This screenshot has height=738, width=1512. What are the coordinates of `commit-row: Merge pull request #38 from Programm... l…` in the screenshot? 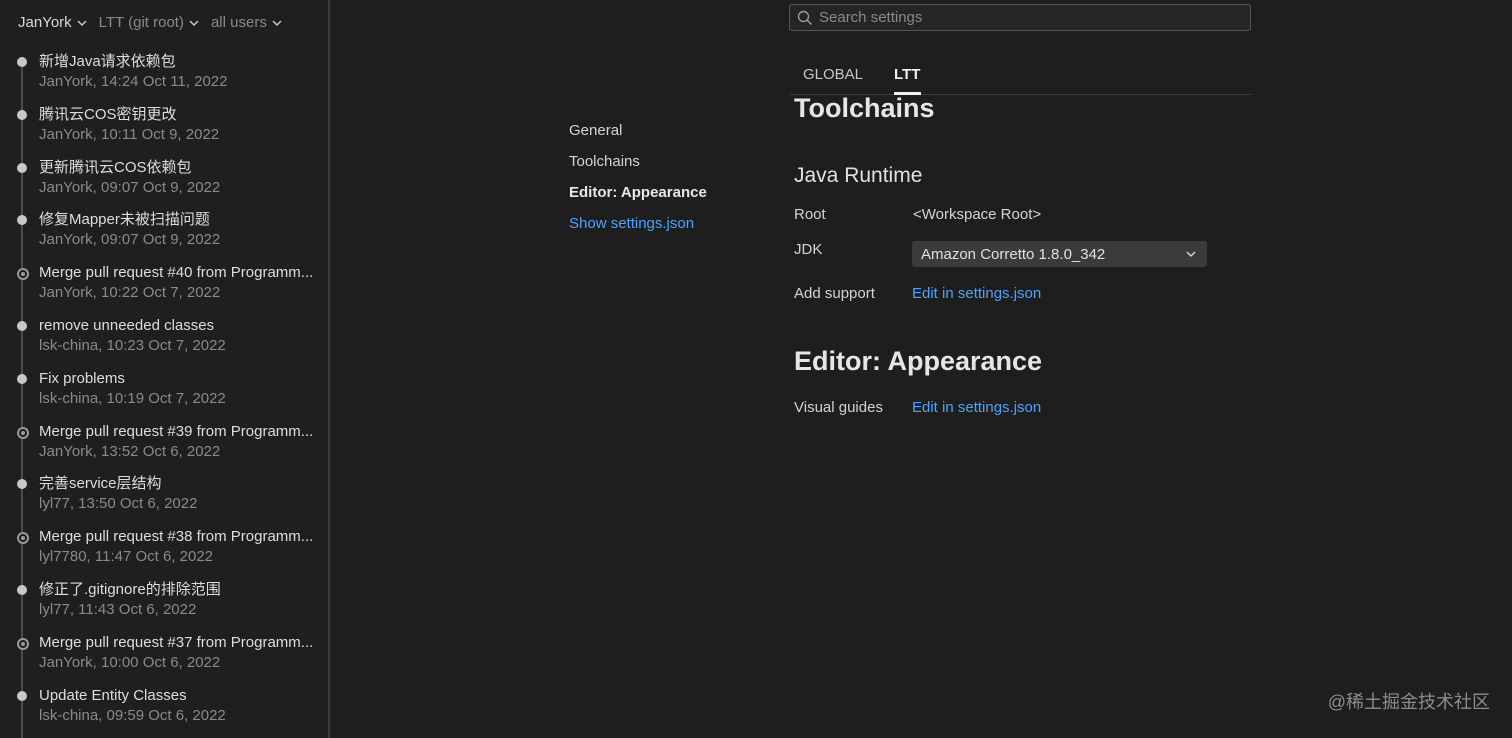 It's located at (164, 553).